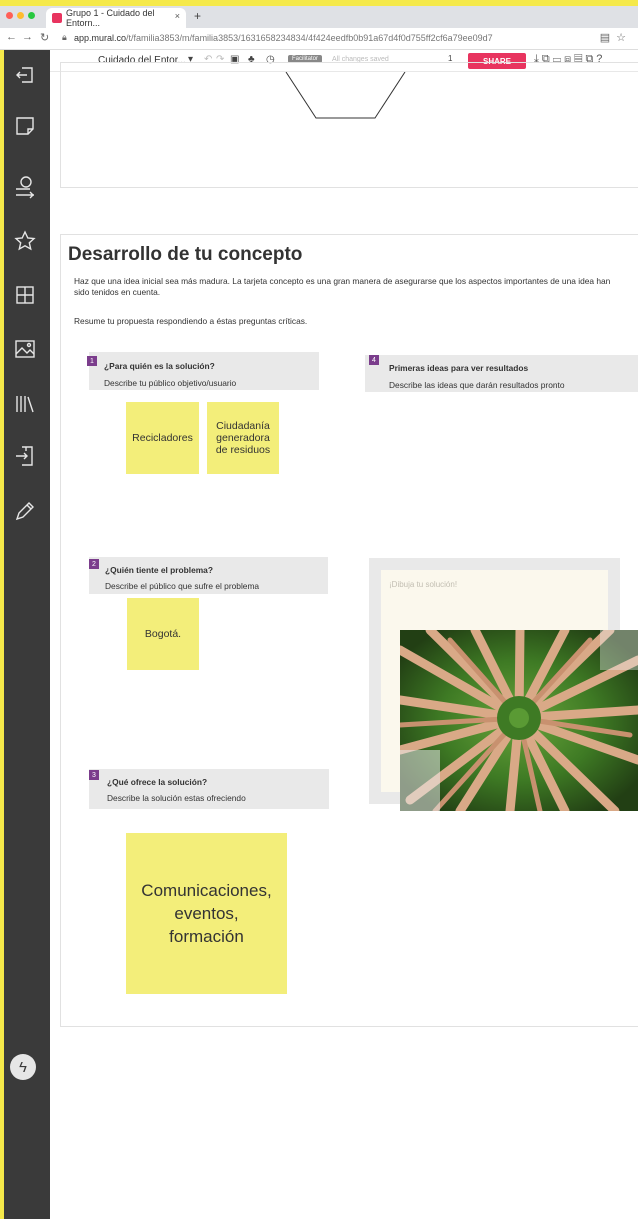 The height and width of the screenshot is (1219, 638). Describe the element at coordinates (25, 187) in the screenshot. I see `template-icon` at that location.